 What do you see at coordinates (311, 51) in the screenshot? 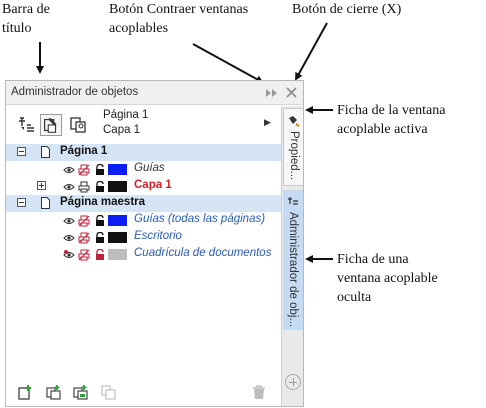
I see `arrow-close-button` at bounding box center [311, 51].